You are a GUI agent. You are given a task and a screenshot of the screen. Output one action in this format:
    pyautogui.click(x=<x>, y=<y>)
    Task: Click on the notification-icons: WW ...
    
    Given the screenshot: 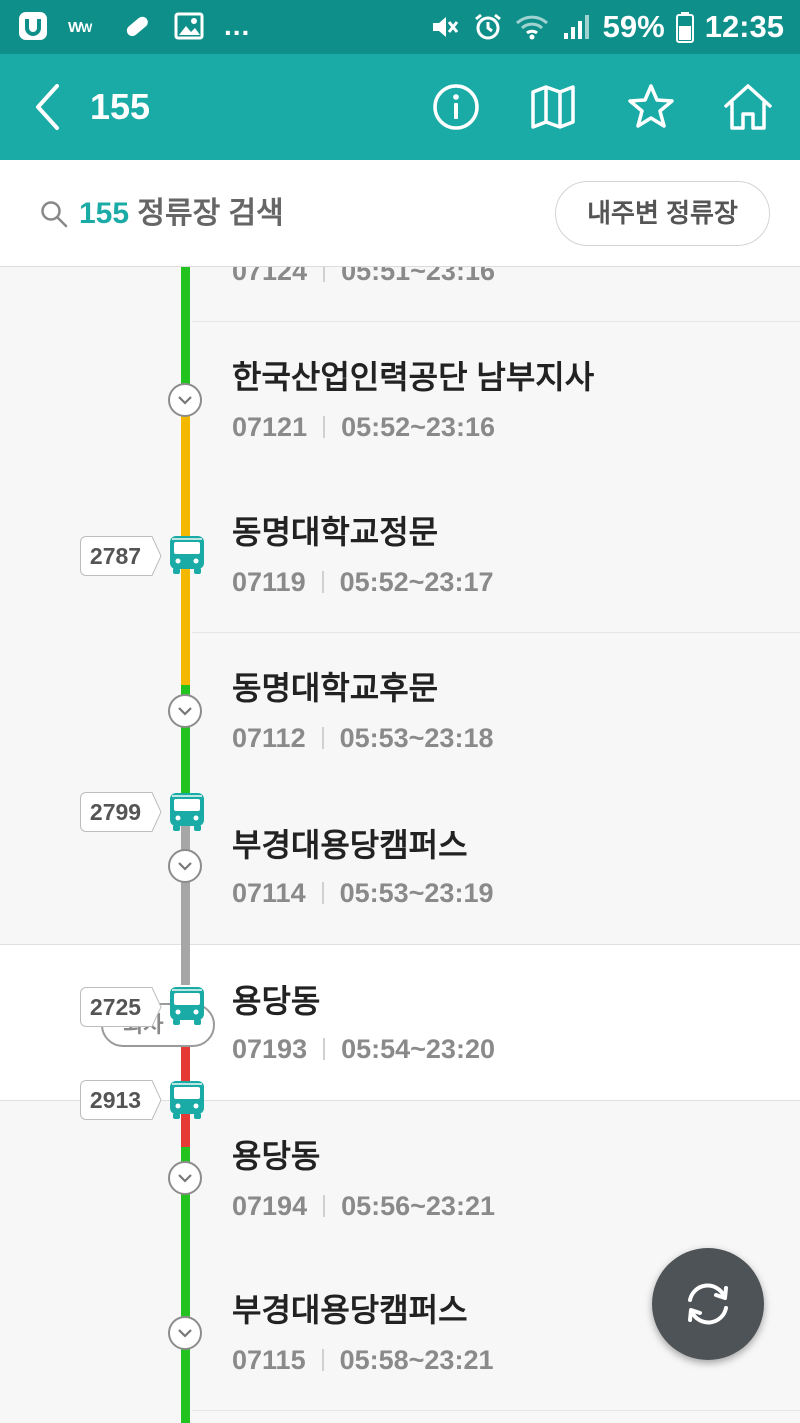 What is the action you would take?
    pyautogui.click(x=133, y=26)
    